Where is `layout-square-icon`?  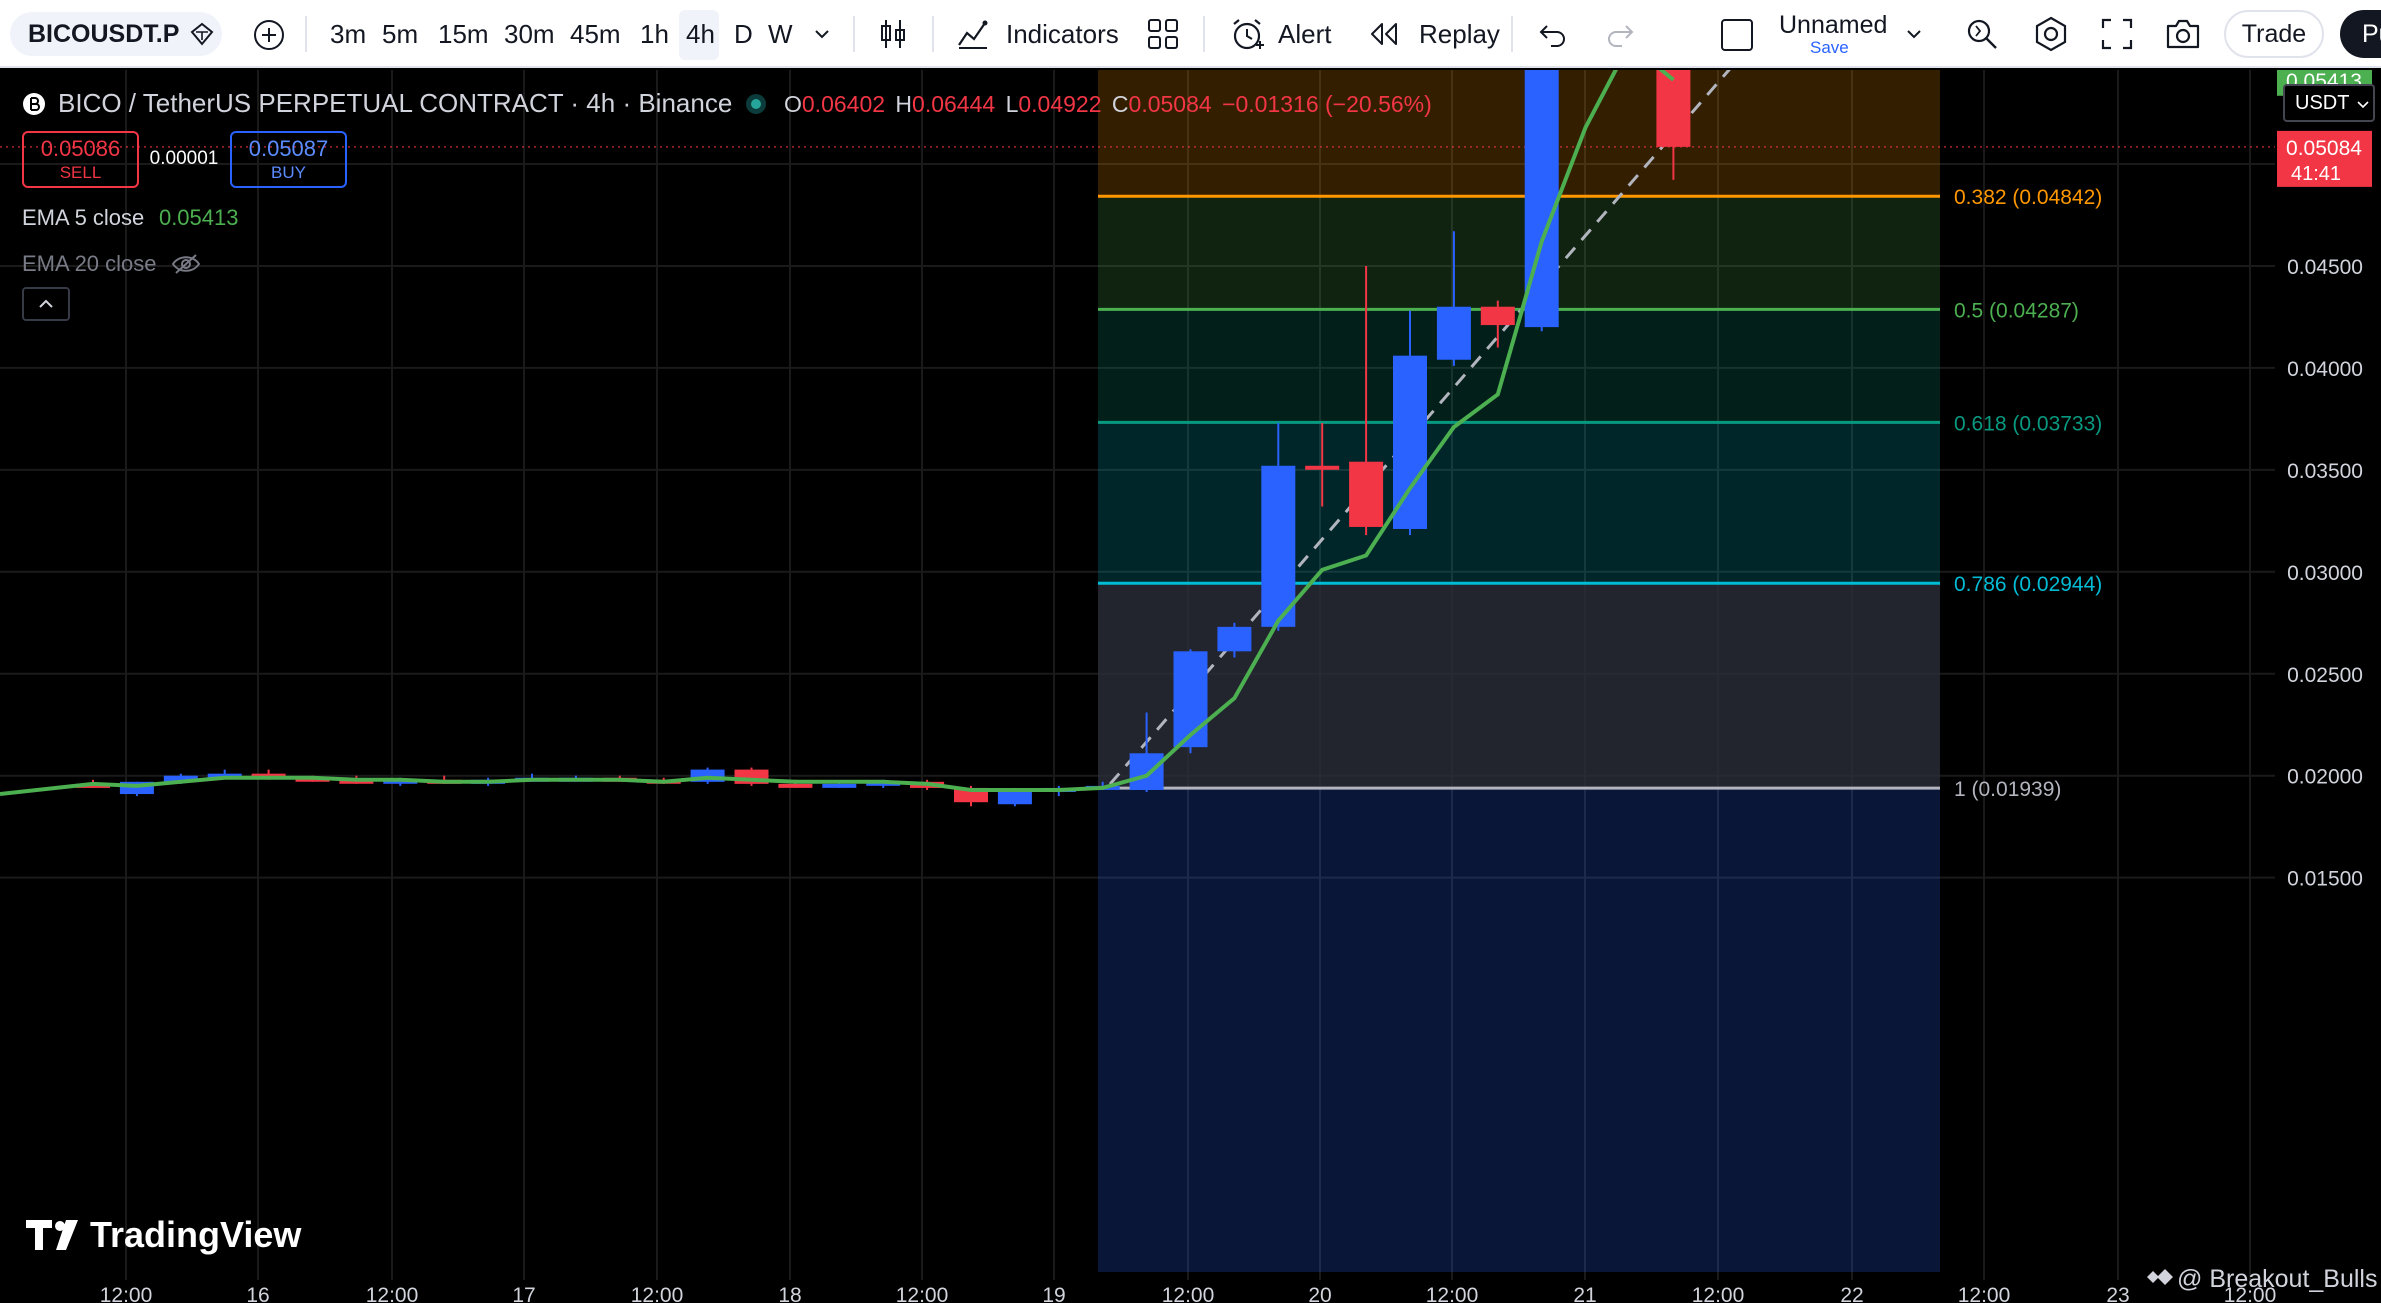 layout-square-icon is located at coordinates (1737, 35).